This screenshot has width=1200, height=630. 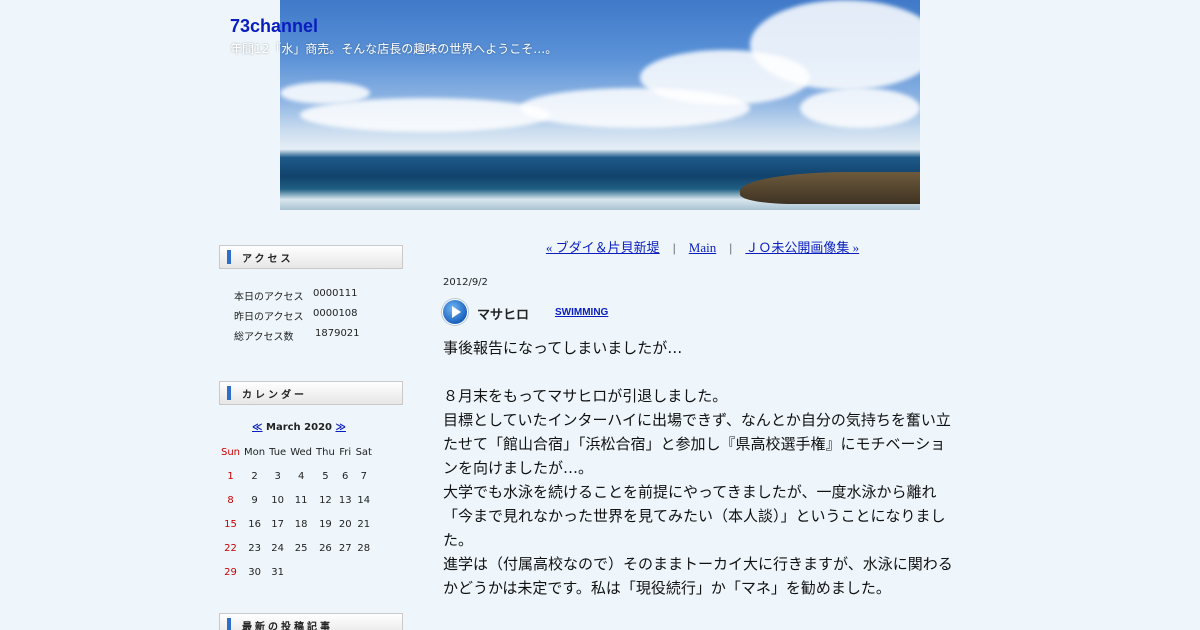 I want to click on weekday-label: Wed, so click(x=301, y=452).